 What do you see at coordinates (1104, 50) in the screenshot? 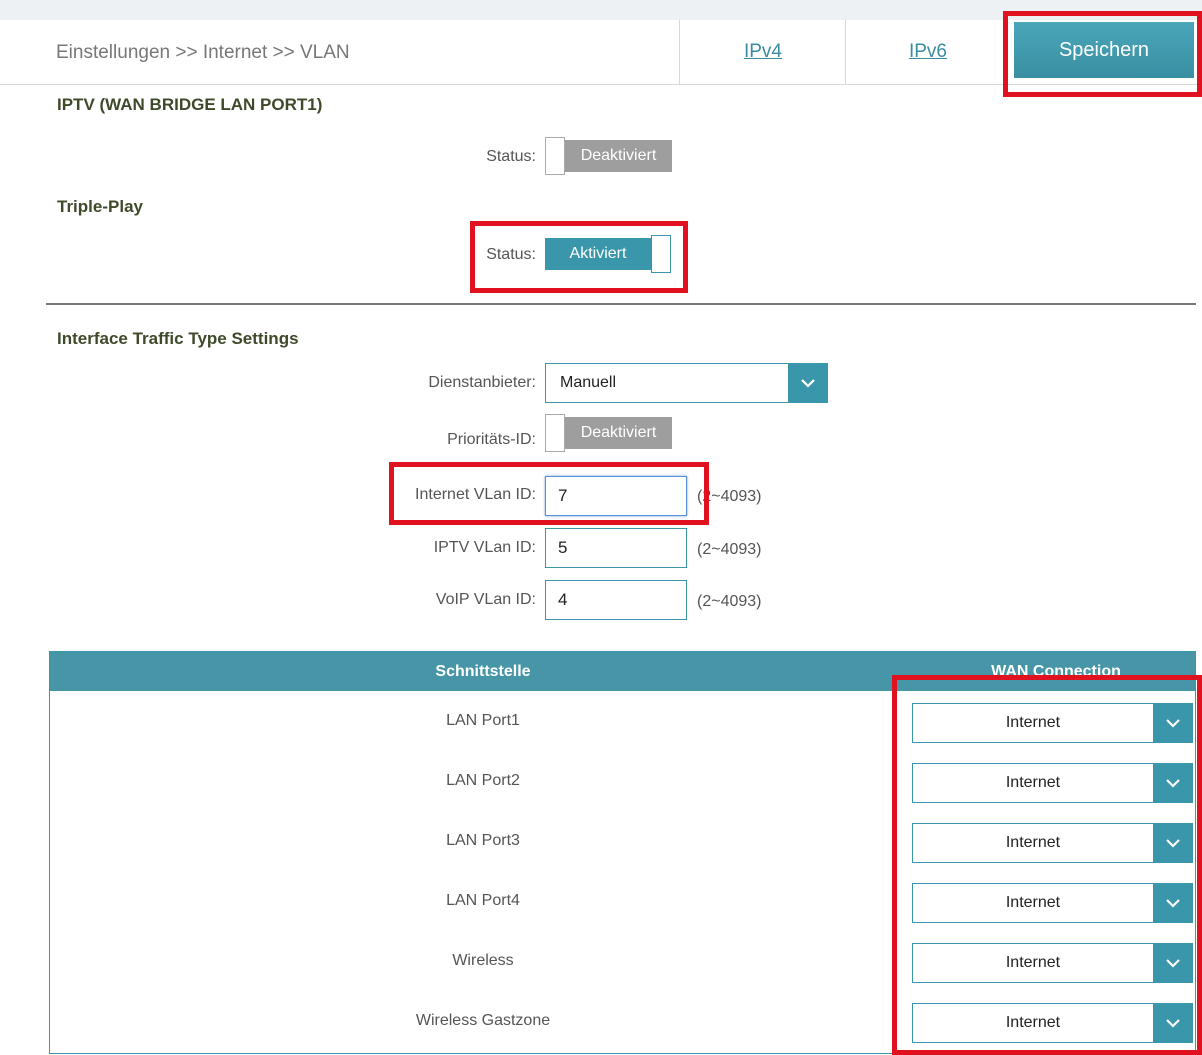
I see `save-button: Speichern` at bounding box center [1104, 50].